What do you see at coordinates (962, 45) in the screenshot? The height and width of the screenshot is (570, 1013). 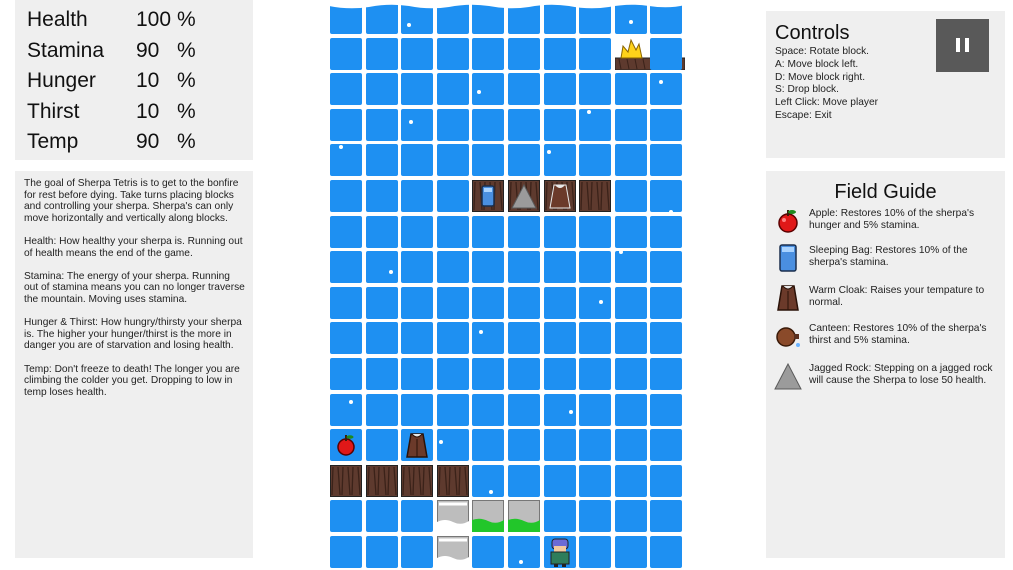 I see `pause-button` at bounding box center [962, 45].